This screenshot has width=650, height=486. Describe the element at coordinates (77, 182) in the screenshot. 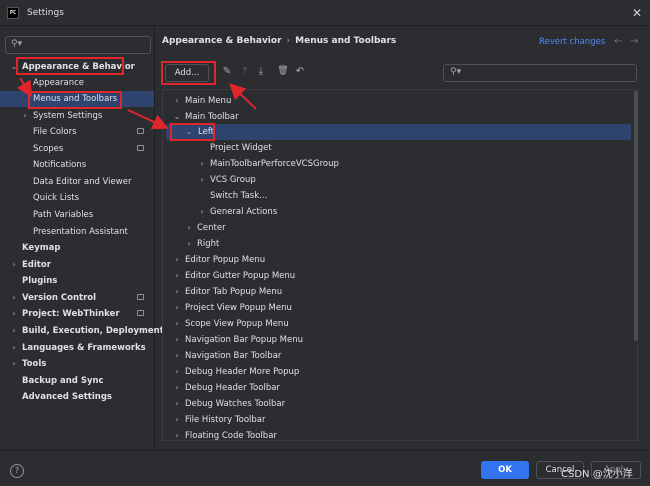

I see `sidebar-item-data-editor: Data Editor and Viewer` at that location.